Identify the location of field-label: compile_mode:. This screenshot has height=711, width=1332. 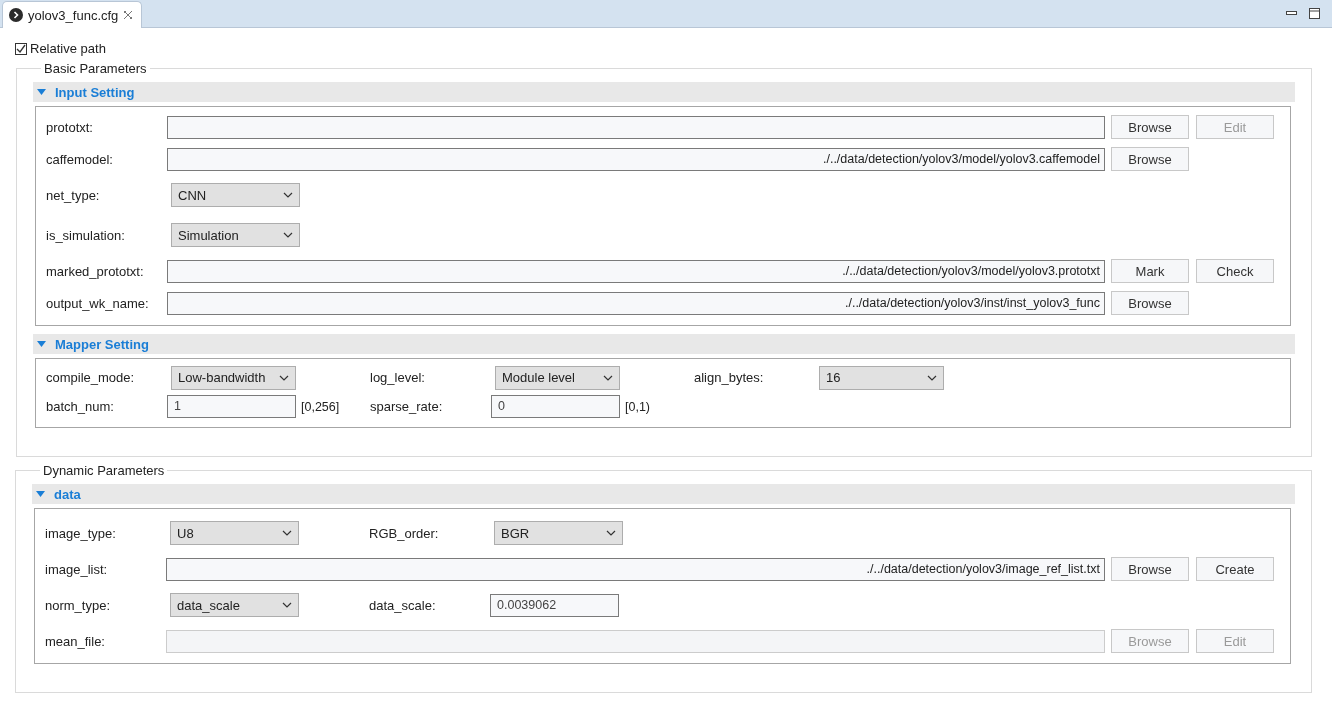
(91, 377).